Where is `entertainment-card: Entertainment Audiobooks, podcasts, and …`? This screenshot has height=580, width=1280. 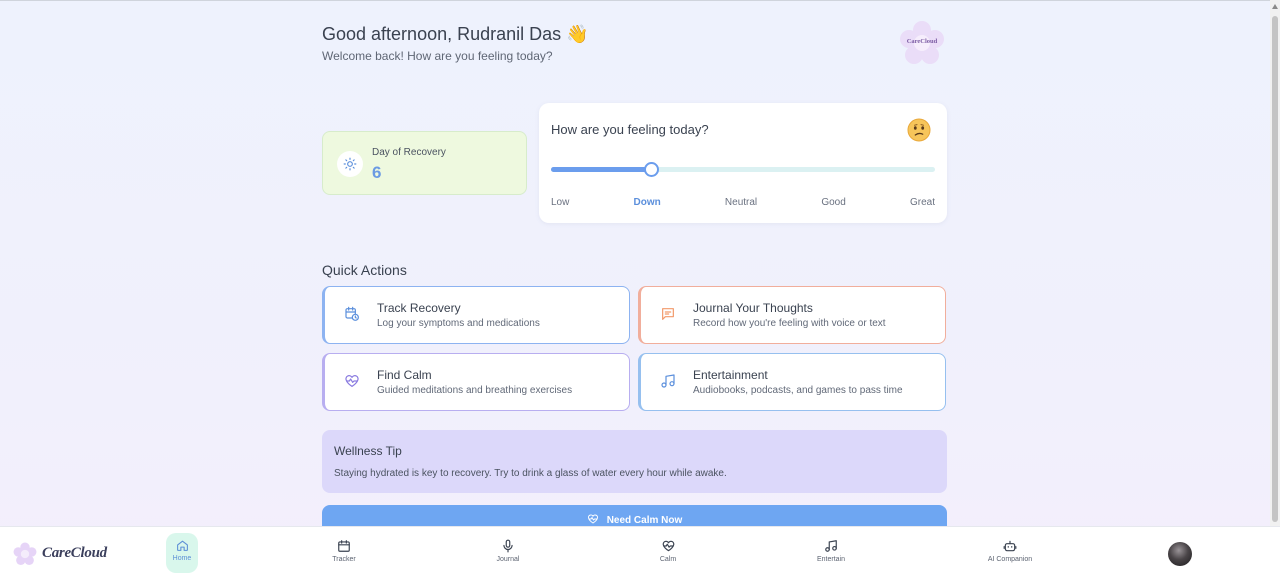
entertainment-card: Entertainment Audiobooks, podcasts, and … is located at coordinates (792, 382).